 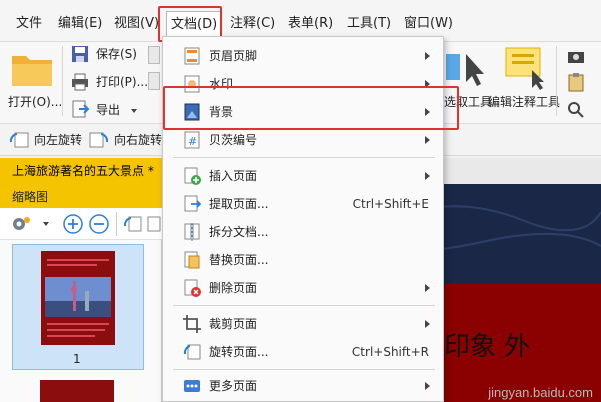 What do you see at coordinates (81, 109) in the screenshot?
I see `export-icon` at bounding box center [81, 109].